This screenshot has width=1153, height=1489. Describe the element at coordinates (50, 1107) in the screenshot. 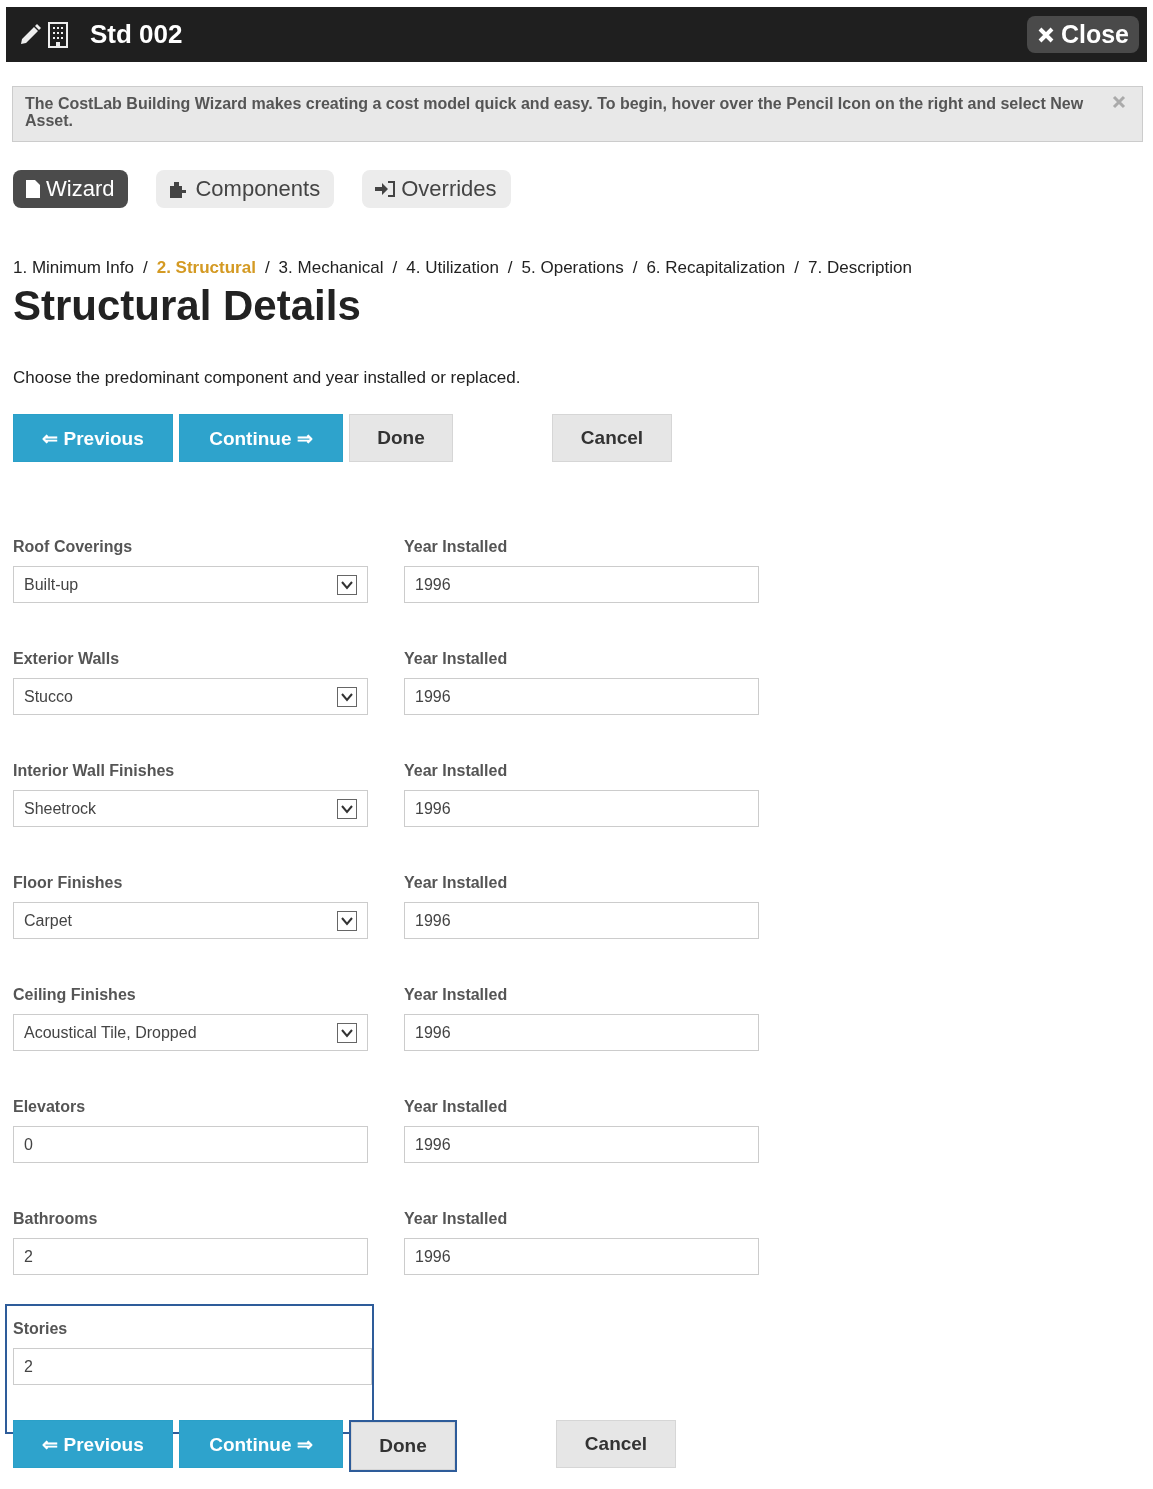

I see `field-label: Elevators` at that location.